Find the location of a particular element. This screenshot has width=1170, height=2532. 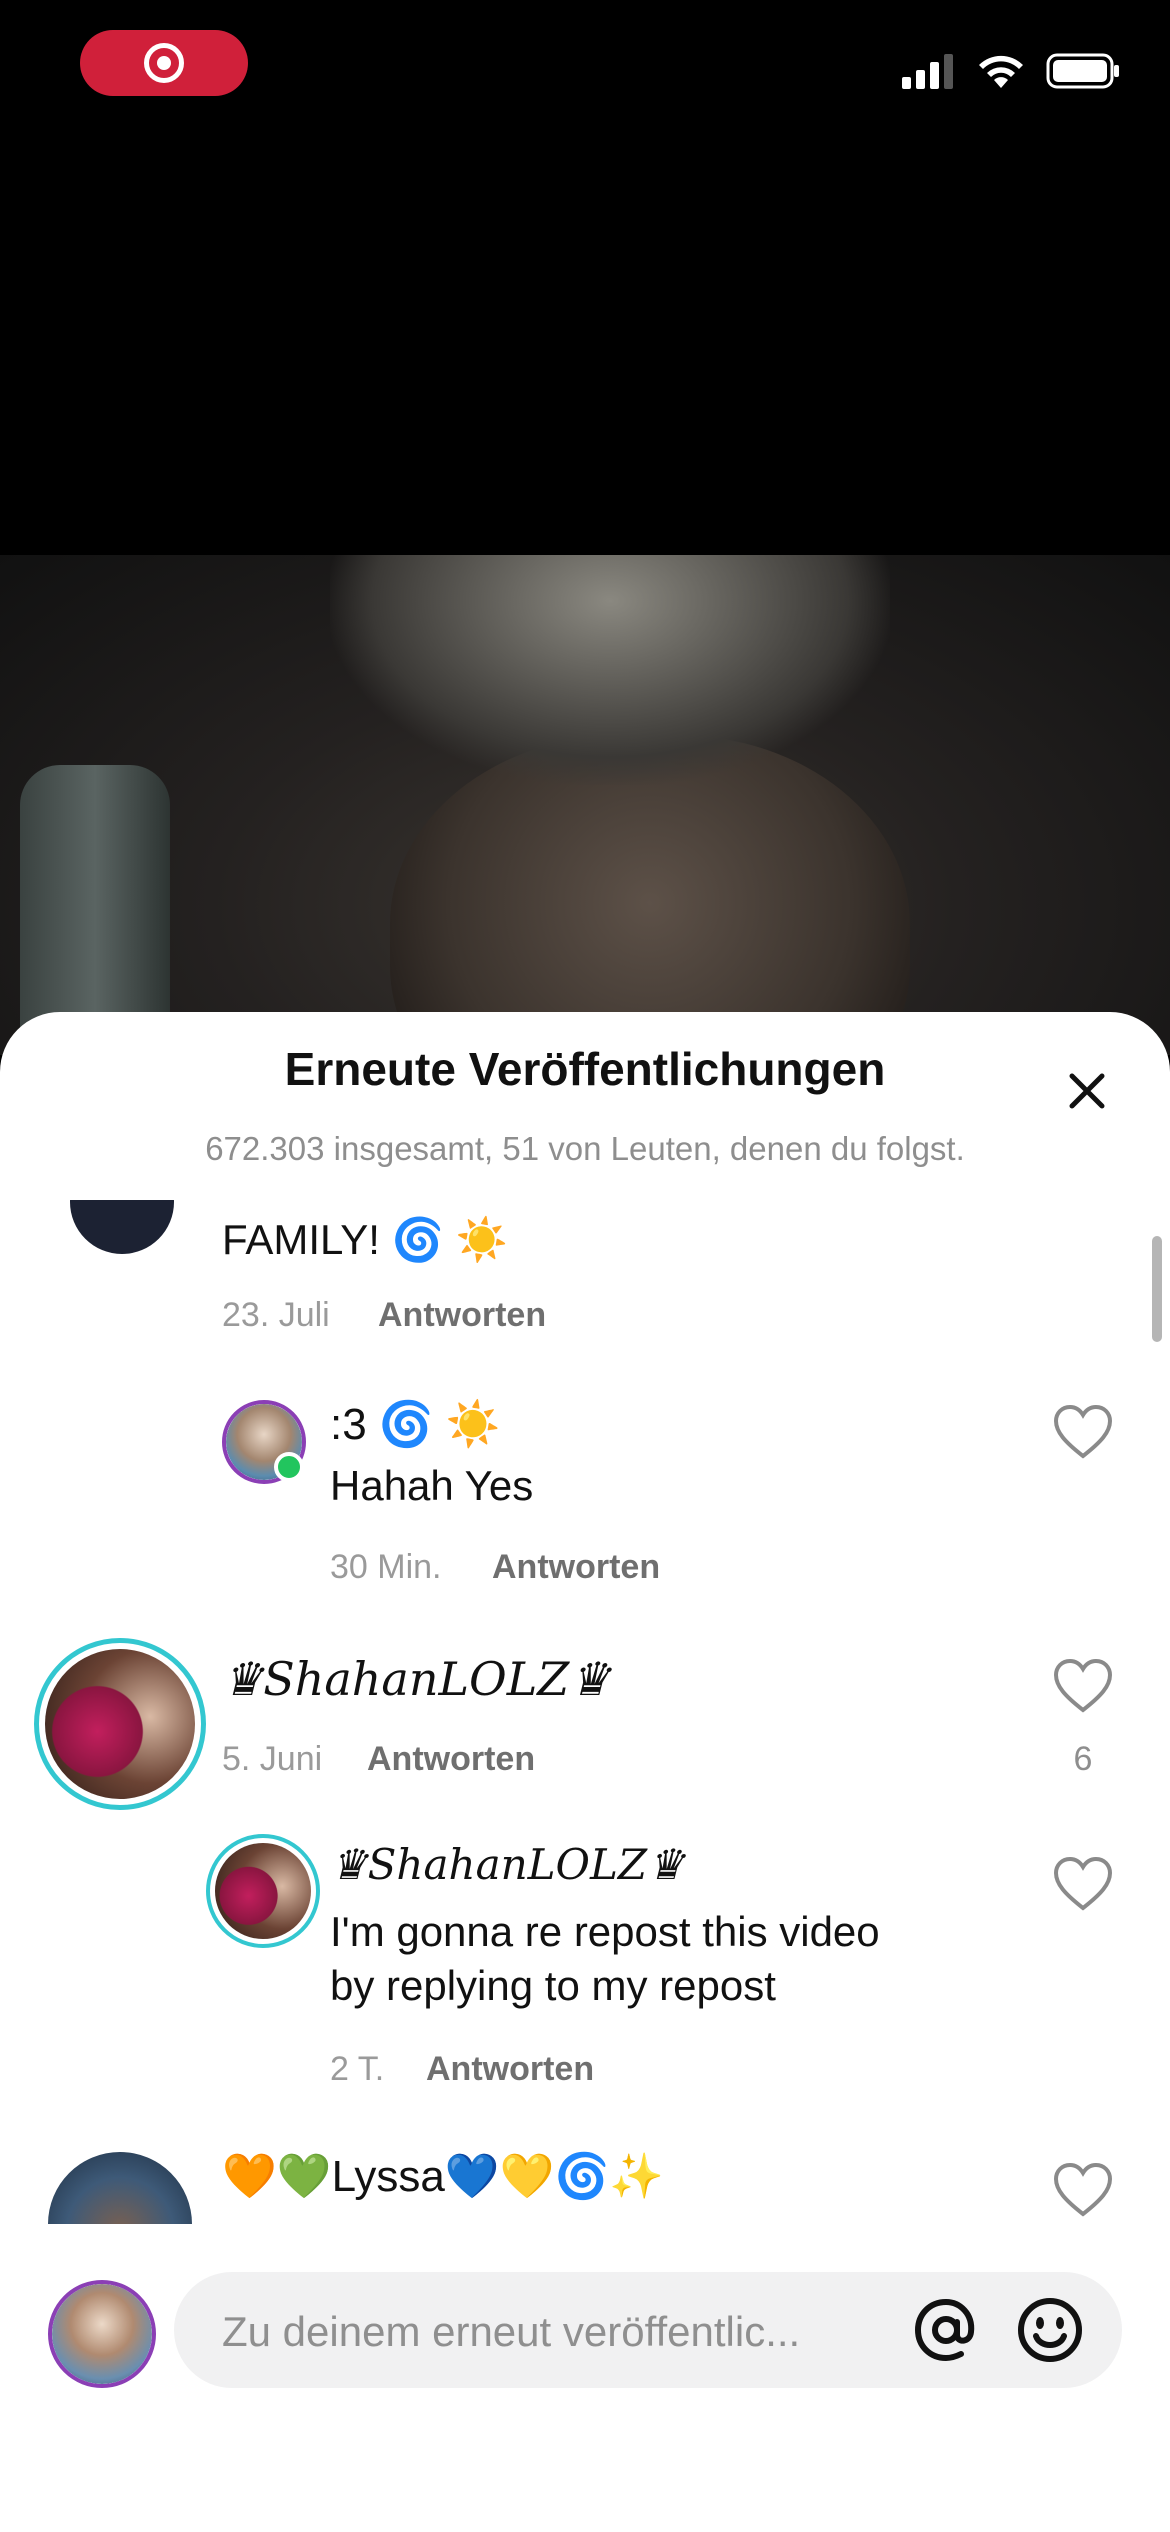

sheet-title: Erneute Veröffentlichungen is located at coordinates (585, 1069).